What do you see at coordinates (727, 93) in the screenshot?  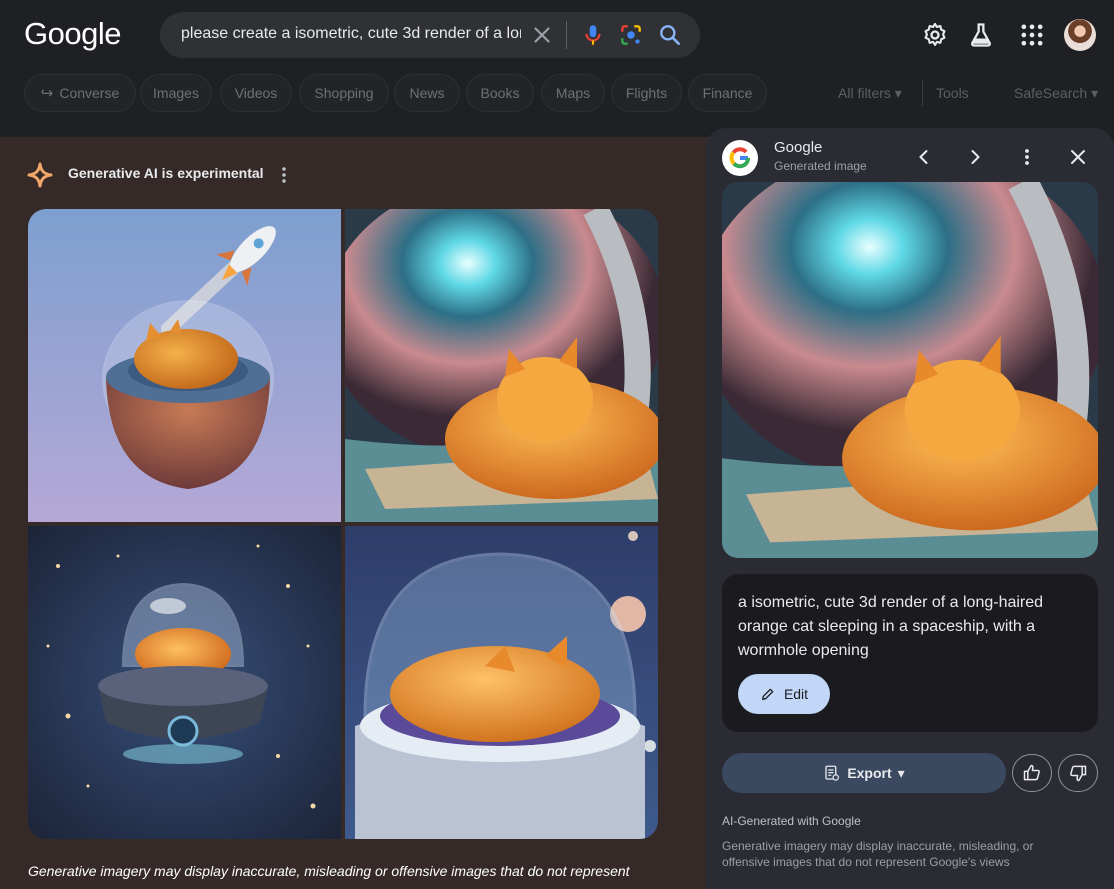 I see `chip-finance: Finance` at bounding box center [727, 93].